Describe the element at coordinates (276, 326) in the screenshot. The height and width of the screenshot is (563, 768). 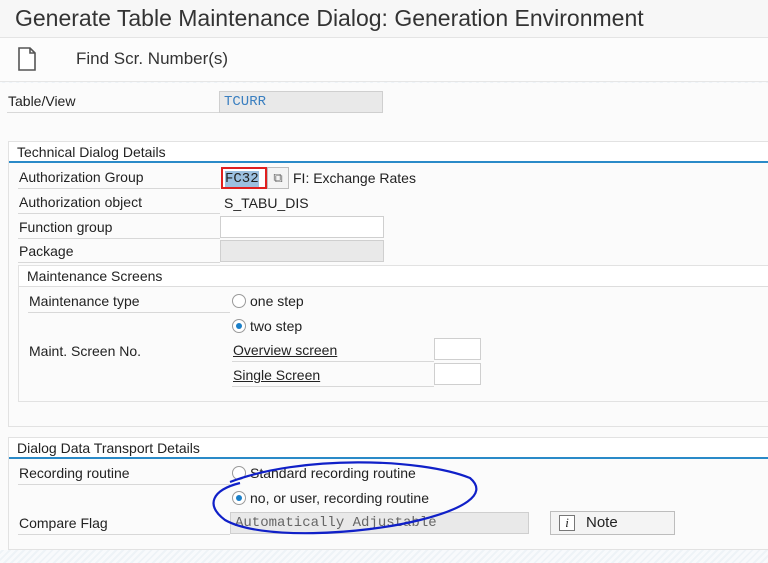
I see `two-step-label: two step` at that location.